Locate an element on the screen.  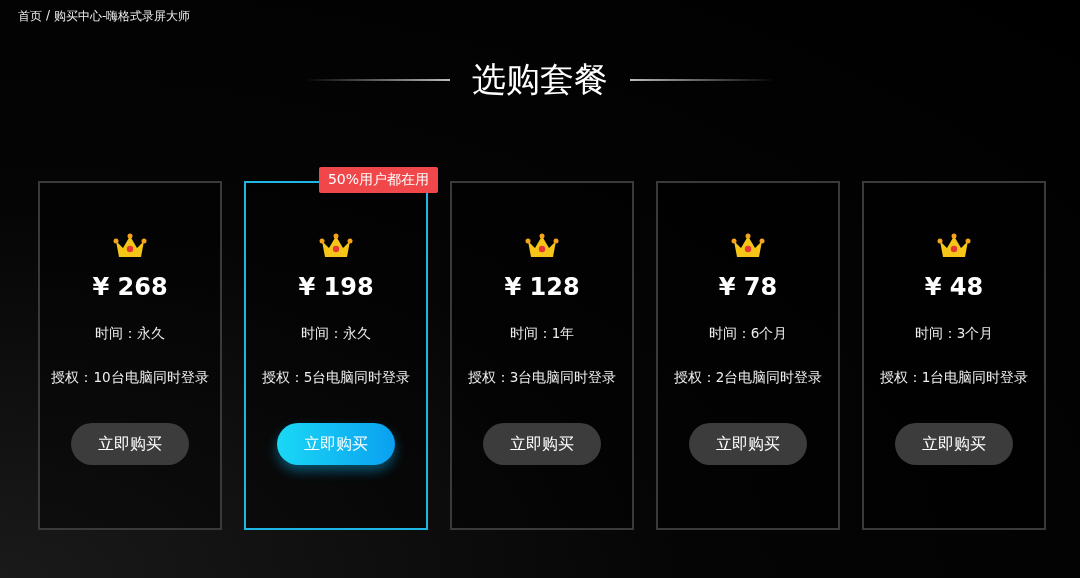
breadcrumb-link: 购买中心-嗨格式录屏大师 is located at coordinates (122, 16).